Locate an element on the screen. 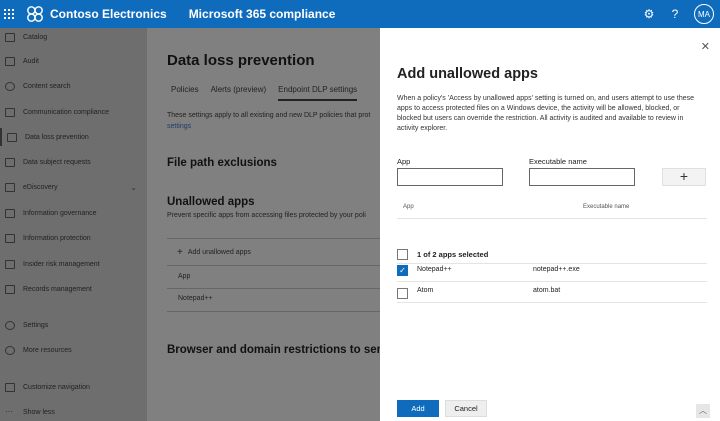  page-title: Data loss prevention is located at coordinates (241, 60).